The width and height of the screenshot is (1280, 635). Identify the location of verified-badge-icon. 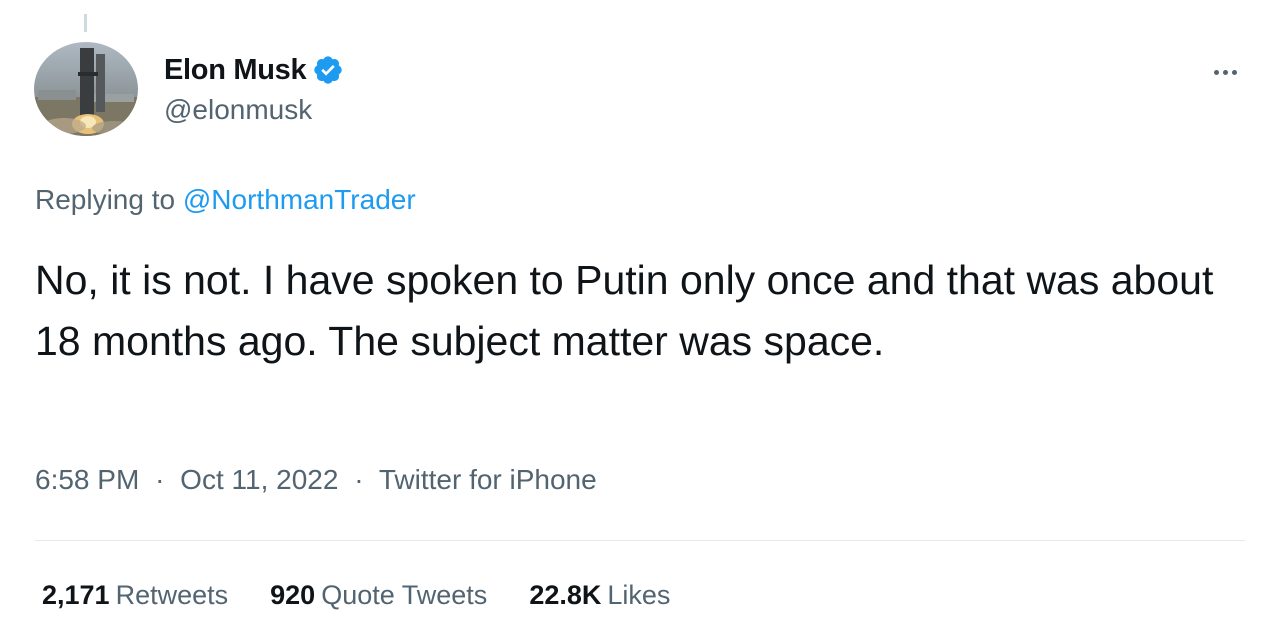
(328, 70).